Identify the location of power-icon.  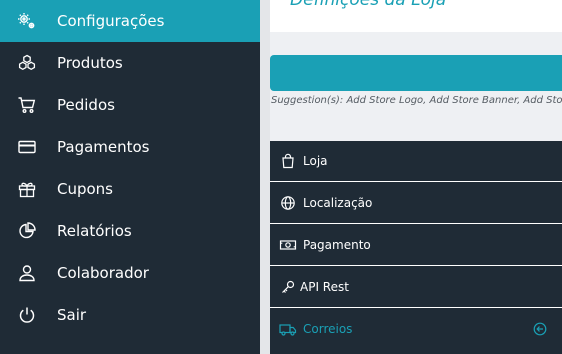
(27, 315).